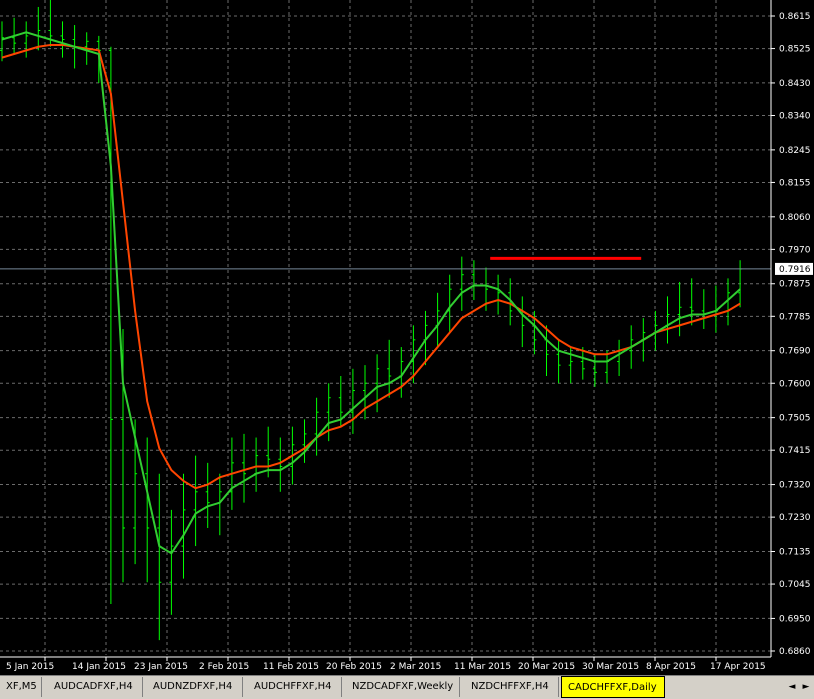  Describe the element at coordinates (195, 687) in the screenshot. I see `tab-audnzdfxf-h4: AUDNZDFXF,H4` at that location.